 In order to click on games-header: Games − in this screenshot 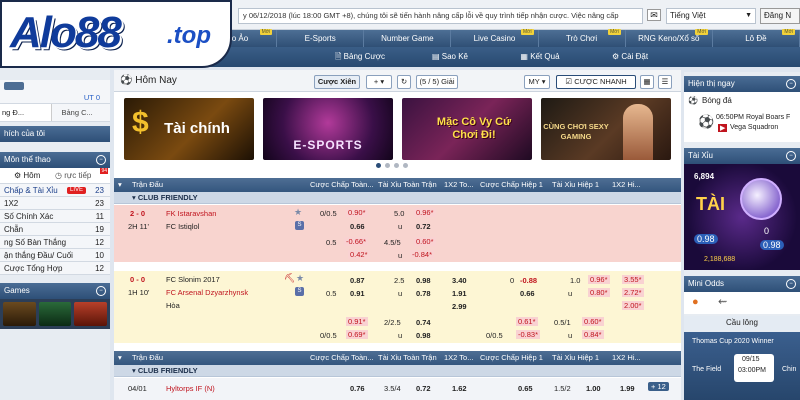, I will do `click(55, 291)`.